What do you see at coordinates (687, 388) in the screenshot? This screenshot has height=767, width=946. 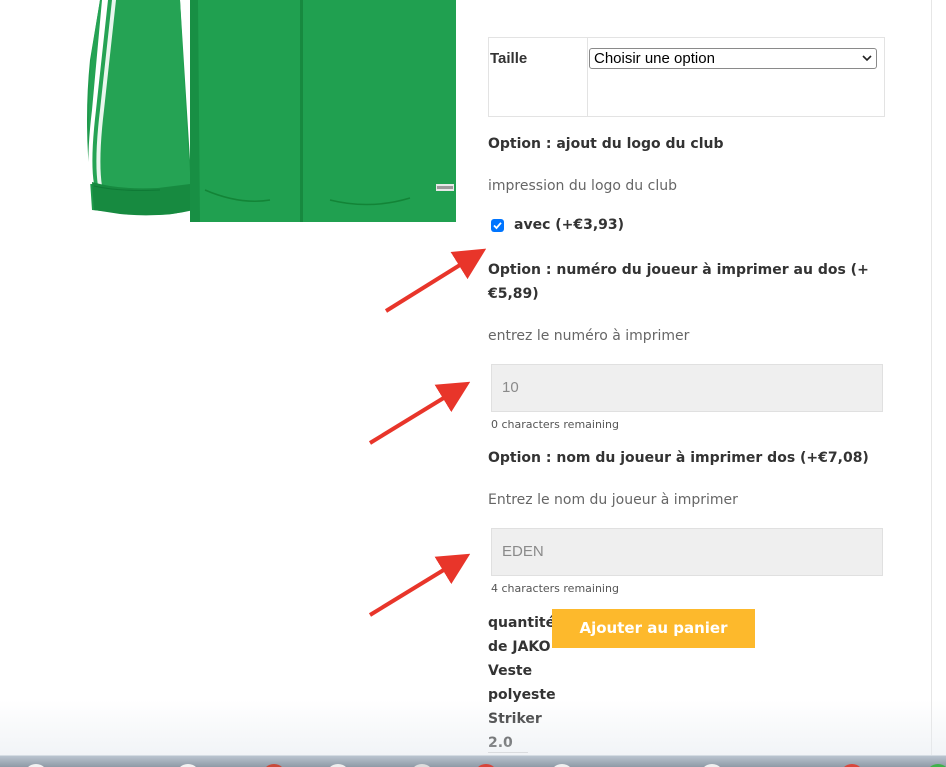 I see `player-number-input: 10` at bounding box center [687, 388].